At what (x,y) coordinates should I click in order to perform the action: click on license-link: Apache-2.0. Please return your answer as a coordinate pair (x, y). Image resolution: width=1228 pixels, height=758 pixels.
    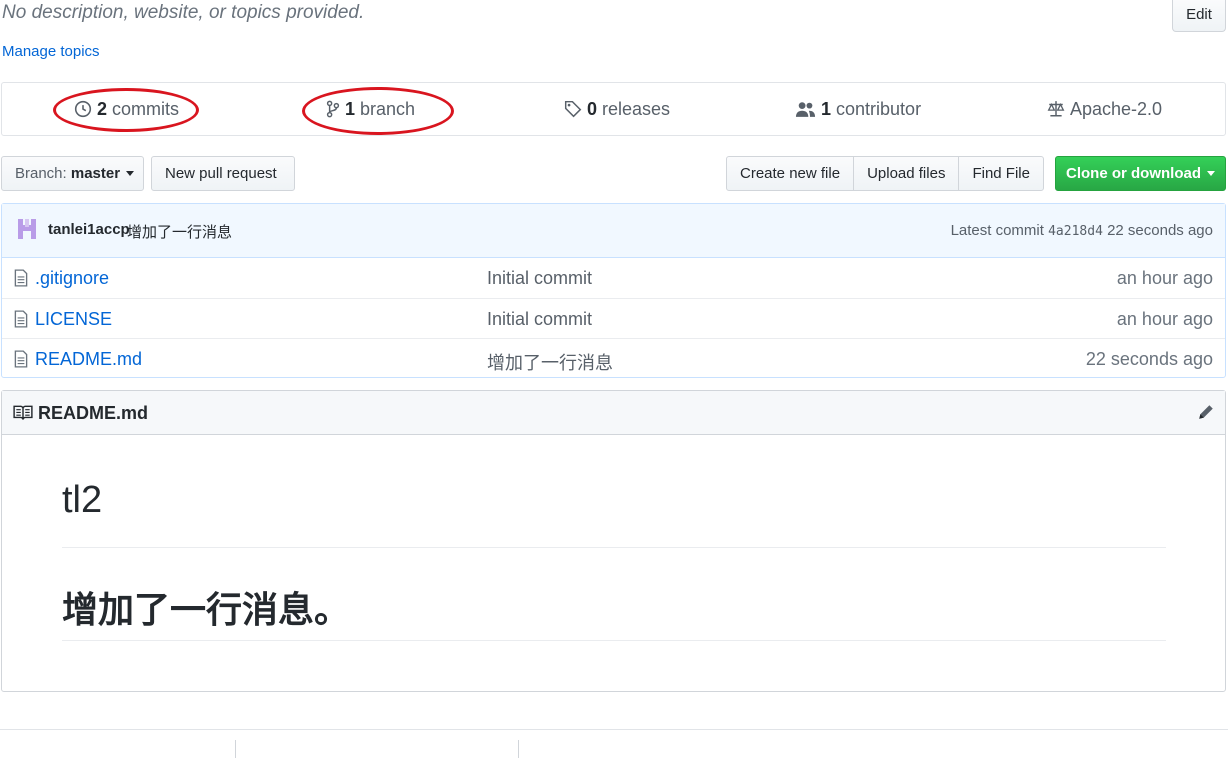
    Looking at the image, I should click on (1104, 109).